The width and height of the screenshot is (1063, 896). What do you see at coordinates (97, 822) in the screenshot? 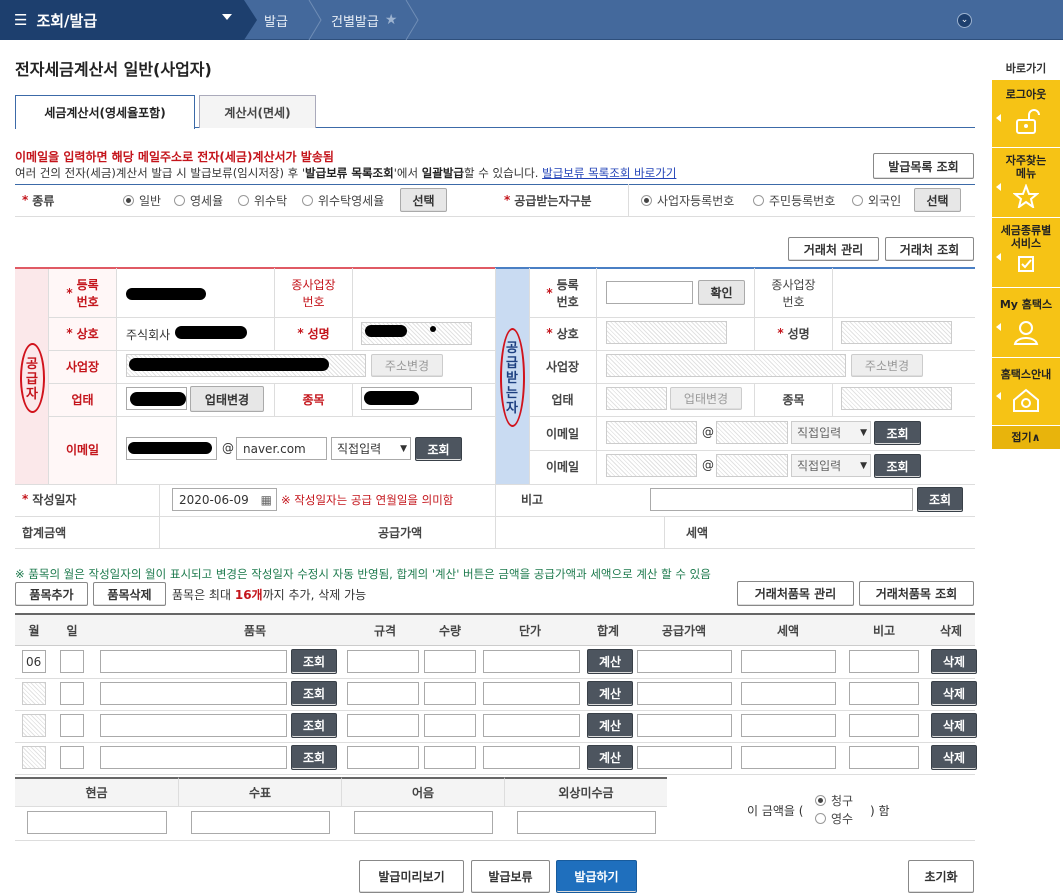
I see `cash-input` at bounding box center [97, 822].